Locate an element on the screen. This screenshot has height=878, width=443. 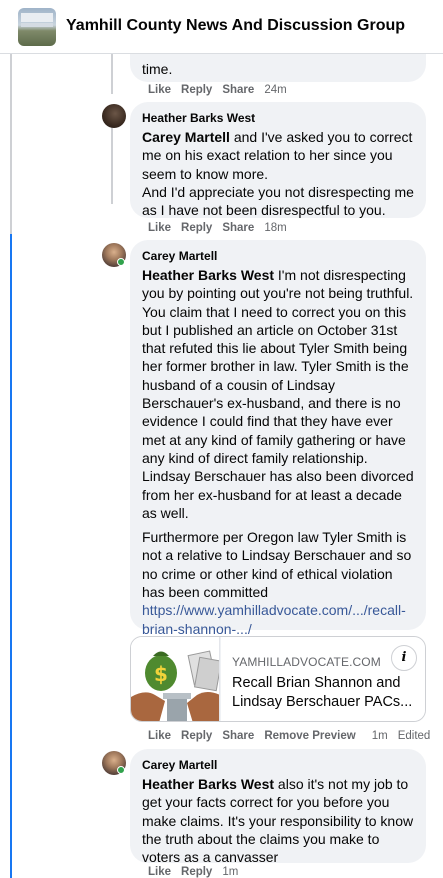
preview-image: $ is located at coordinates (175, 679).